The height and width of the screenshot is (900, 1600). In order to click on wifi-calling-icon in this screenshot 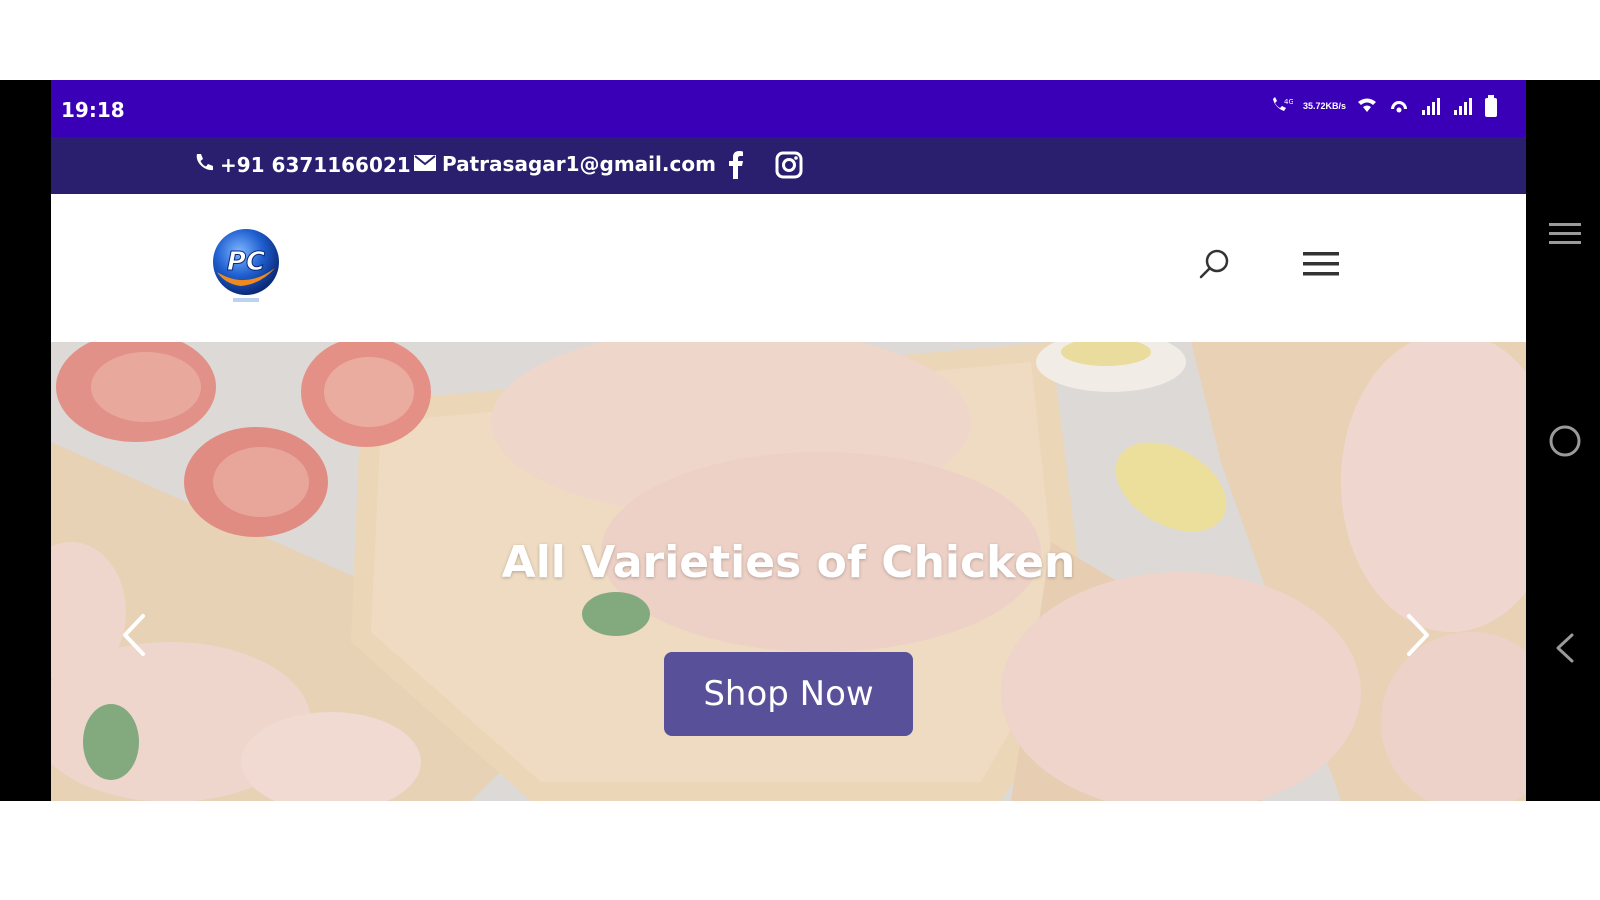, I will do `click(1367, 106)`.